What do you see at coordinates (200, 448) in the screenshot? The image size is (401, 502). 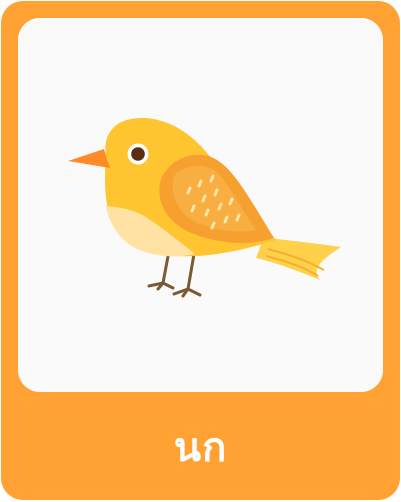 I see `card-word-label: นก` at bounding box center [200, 448].